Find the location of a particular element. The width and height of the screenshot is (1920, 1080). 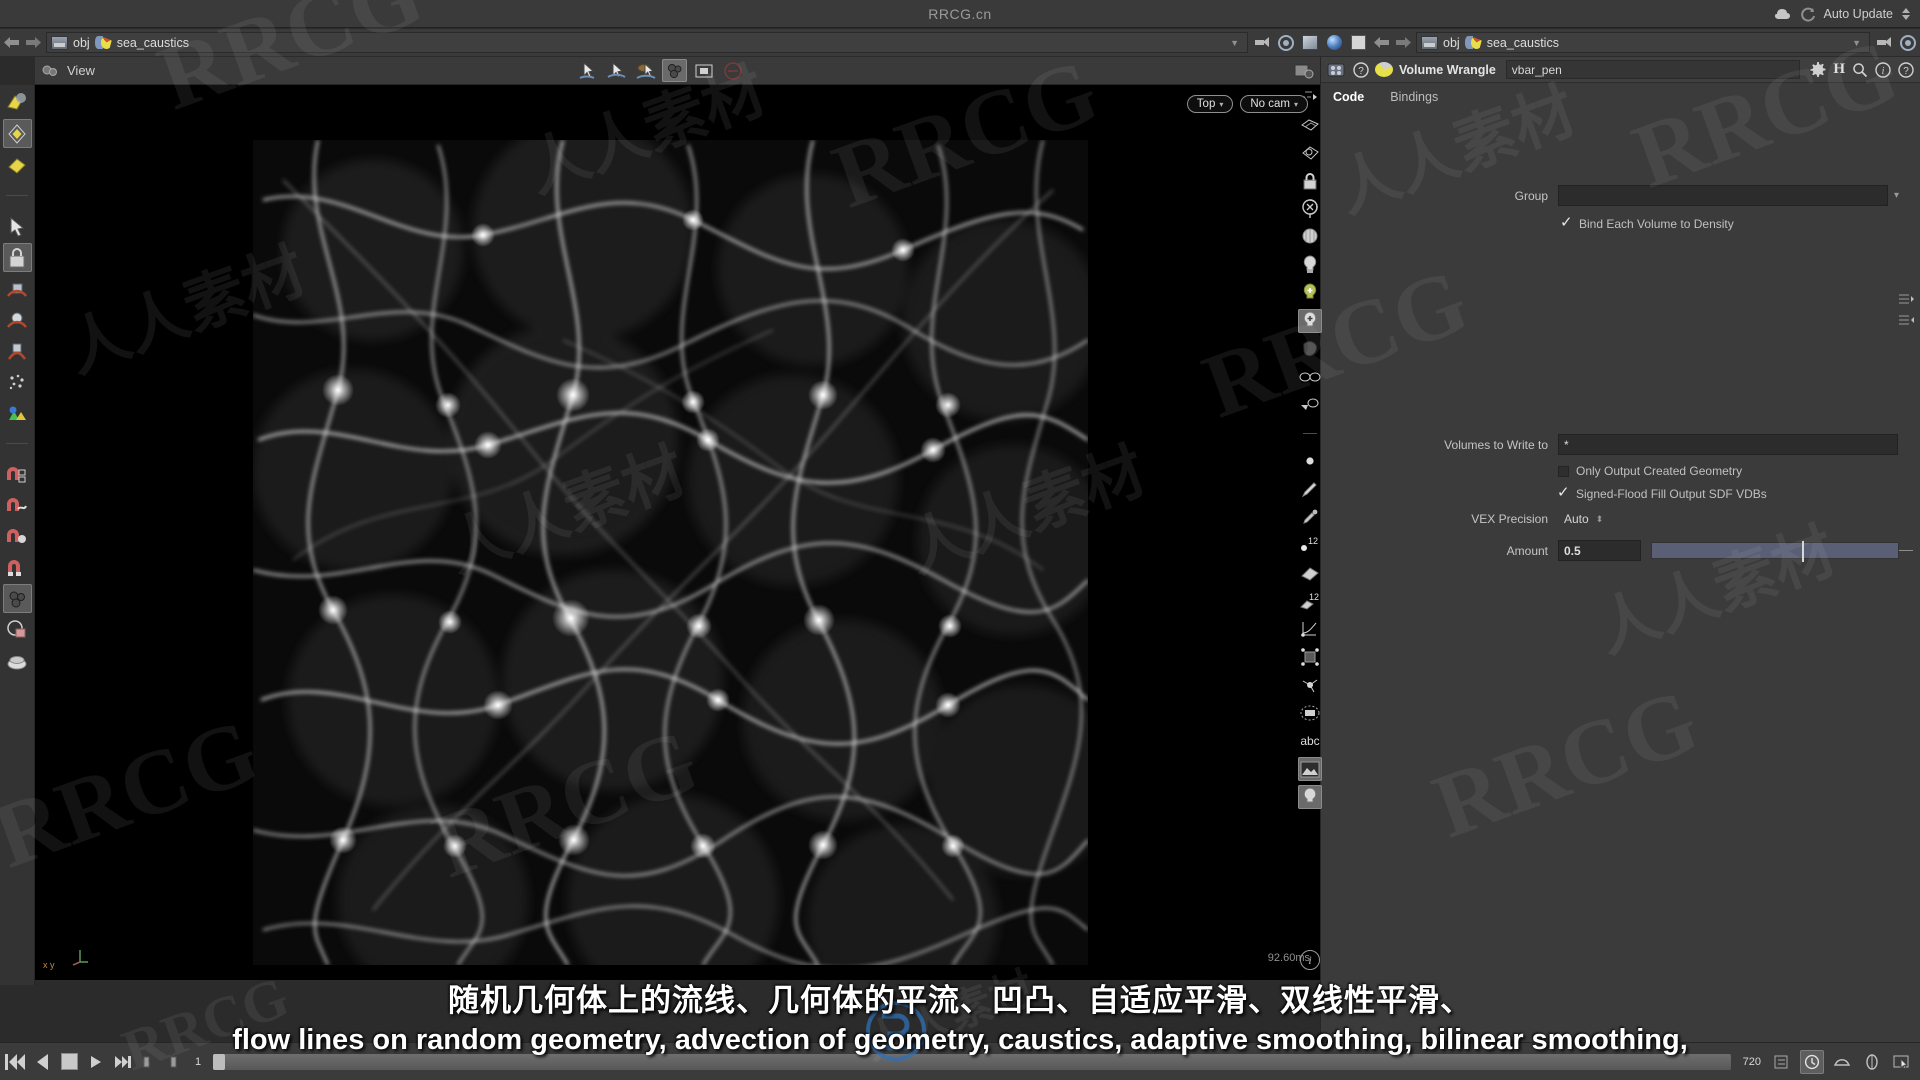

view-preset-pill: Top ▾ is located at coordinates (1210, 104).